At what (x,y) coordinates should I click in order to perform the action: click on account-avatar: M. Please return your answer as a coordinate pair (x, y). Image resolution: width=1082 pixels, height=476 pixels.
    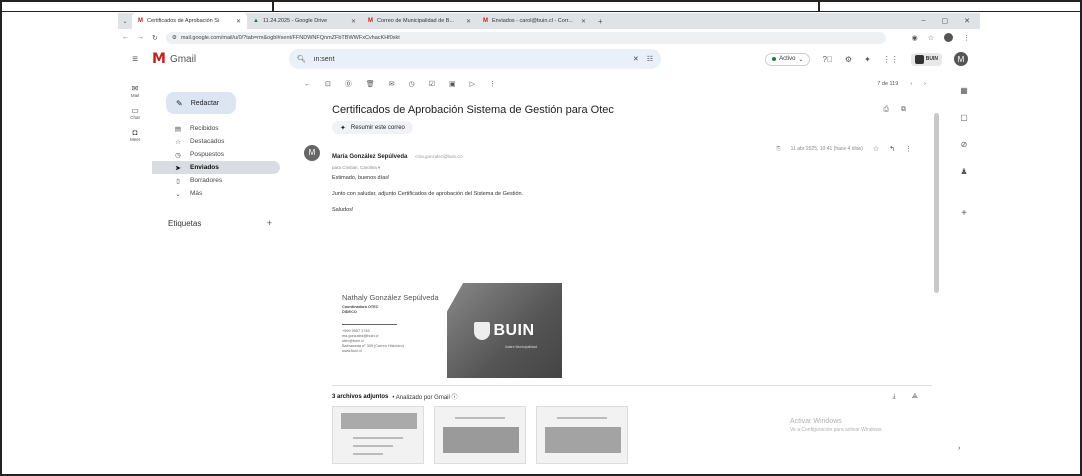
    Looking at the image, I should click on (961, 59).